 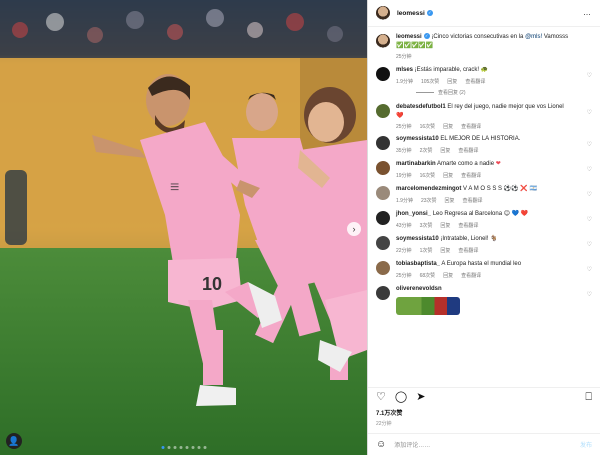 What do you see at coordinates (183, 447) in the screenshot?
I see `carousel-dots` at bounding box center [183, 447].